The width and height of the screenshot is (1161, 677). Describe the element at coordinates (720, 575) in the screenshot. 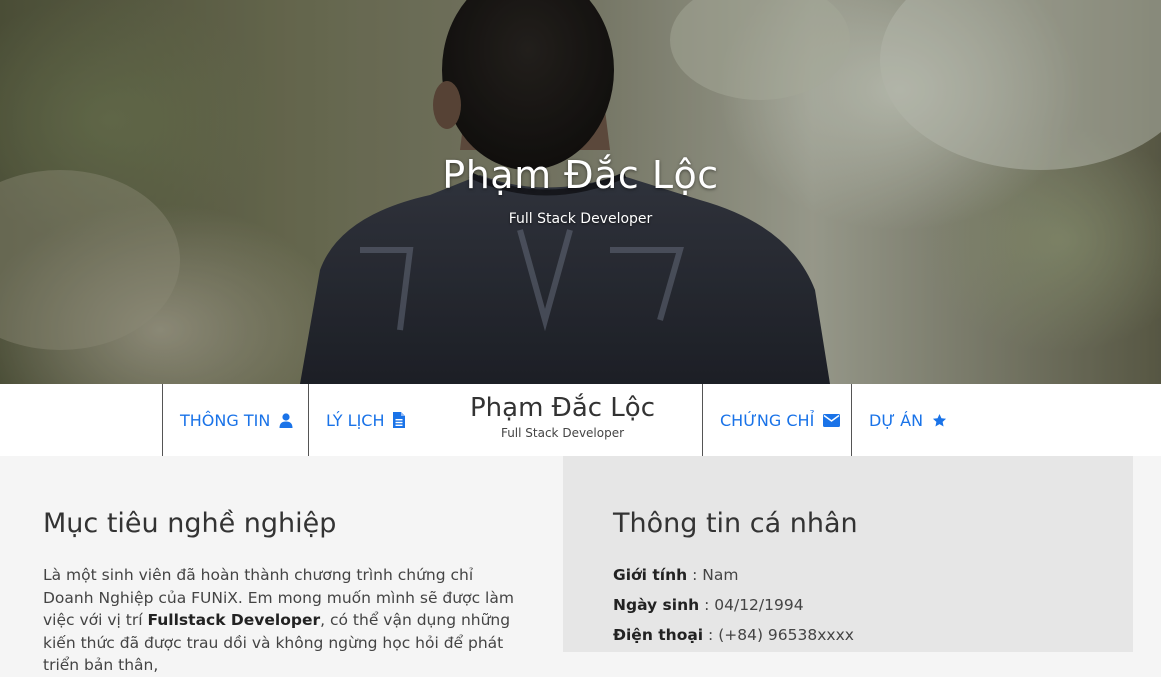

I see `info-value: Nam` at that location.